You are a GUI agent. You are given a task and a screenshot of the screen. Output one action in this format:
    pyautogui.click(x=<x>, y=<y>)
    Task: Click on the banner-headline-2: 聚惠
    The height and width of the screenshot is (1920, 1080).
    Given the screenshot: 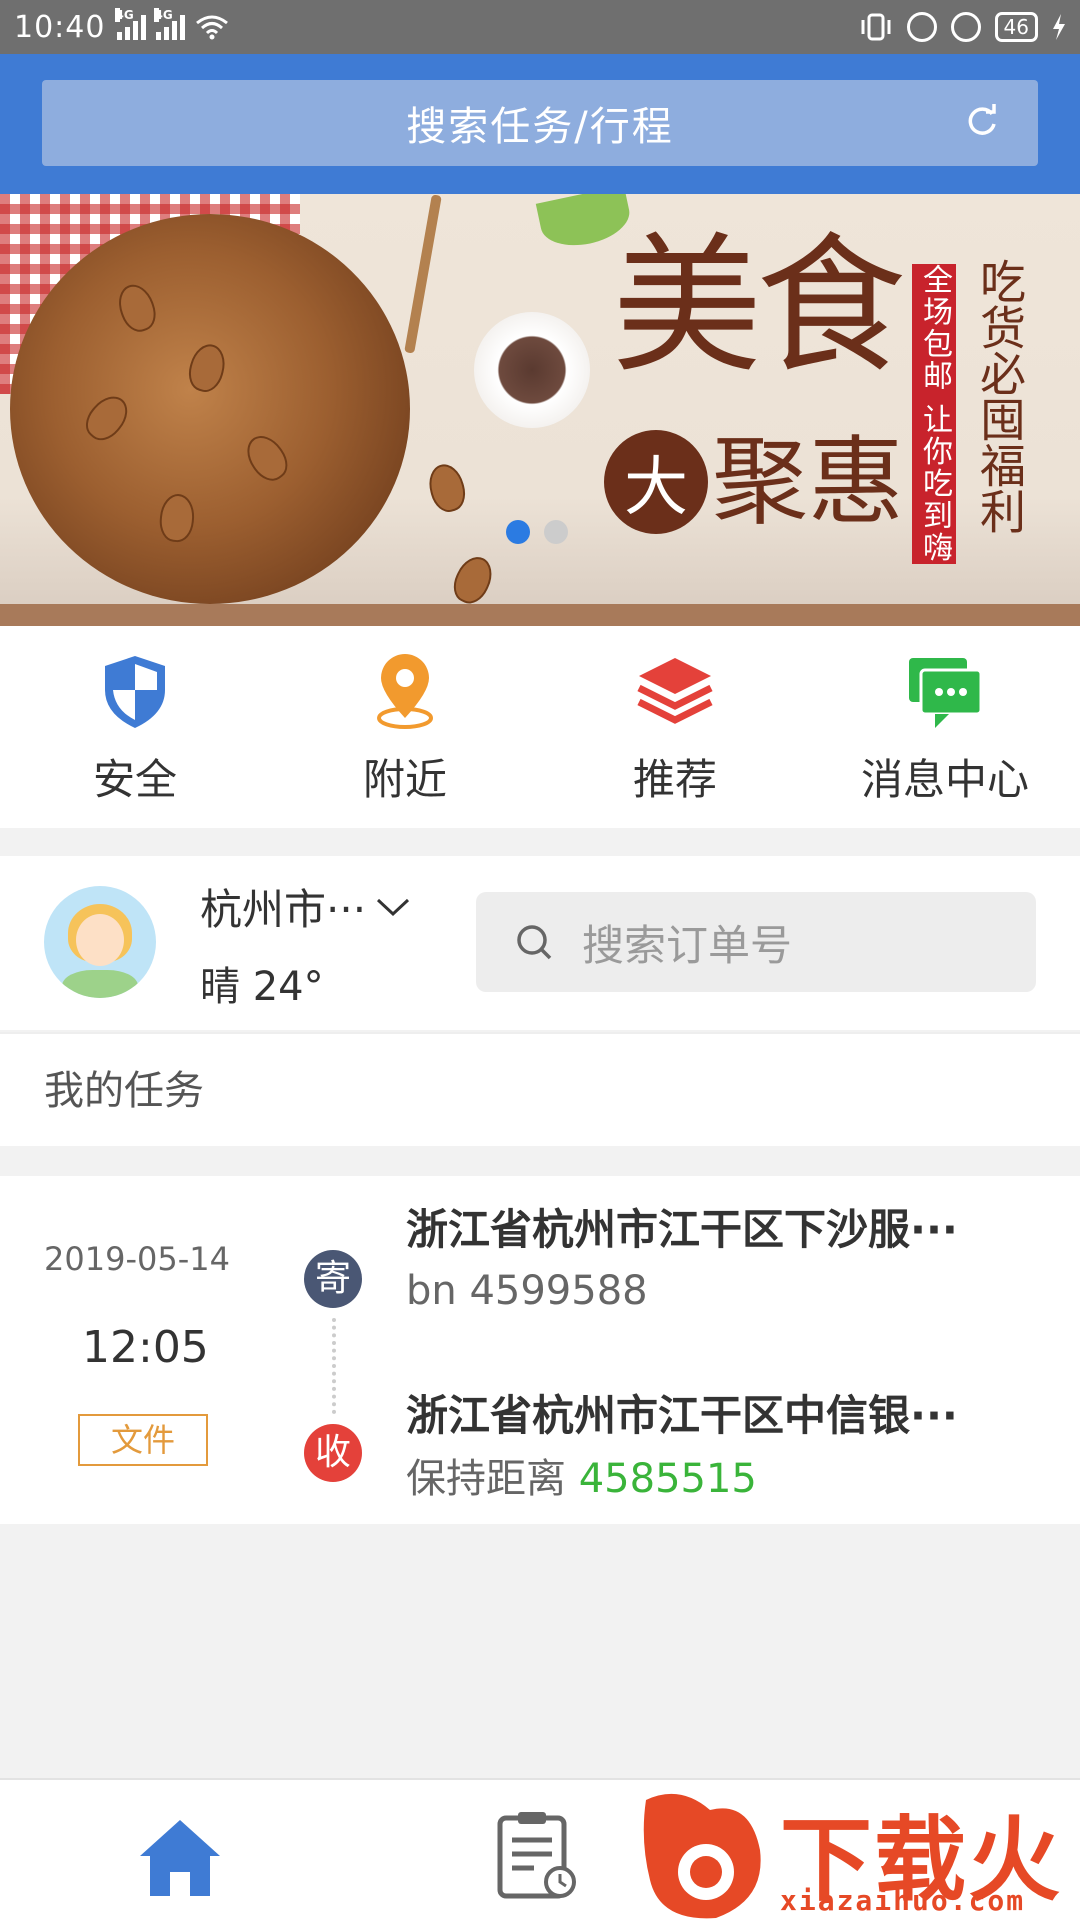 What is the action you would take?
    pyautogui.click(x=808, y=482)
    